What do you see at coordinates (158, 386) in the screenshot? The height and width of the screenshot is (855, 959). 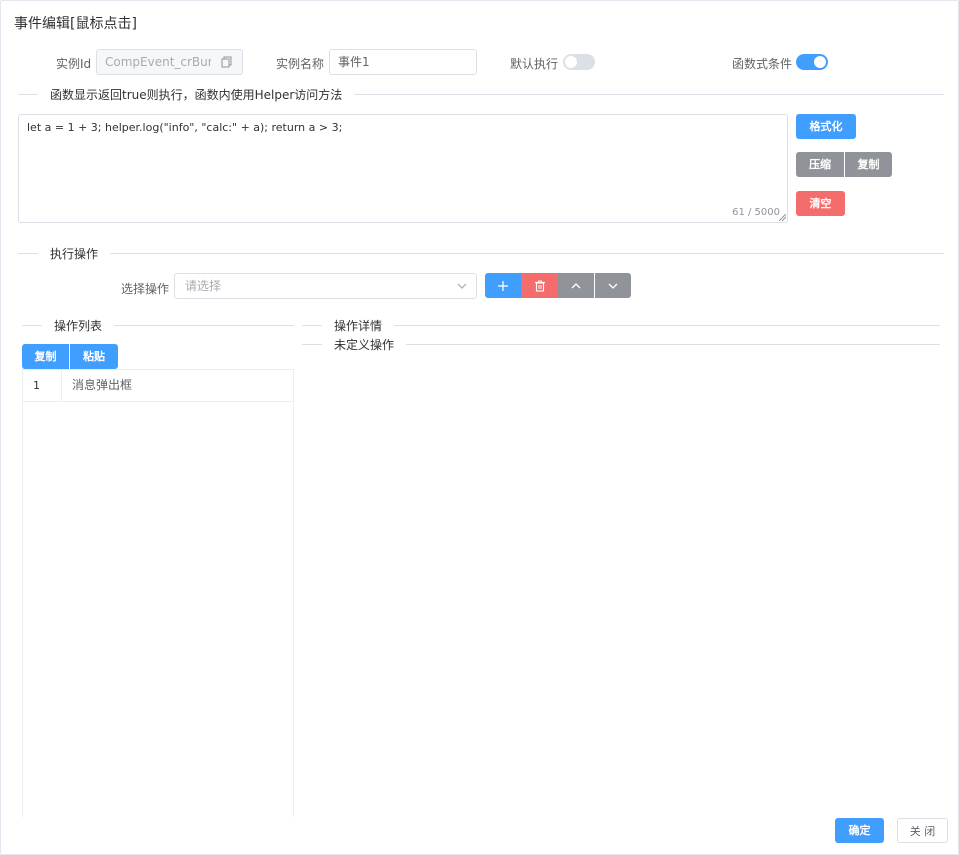 I see `list-item: 1 消息弹出框` at bounding box center [158, 386].